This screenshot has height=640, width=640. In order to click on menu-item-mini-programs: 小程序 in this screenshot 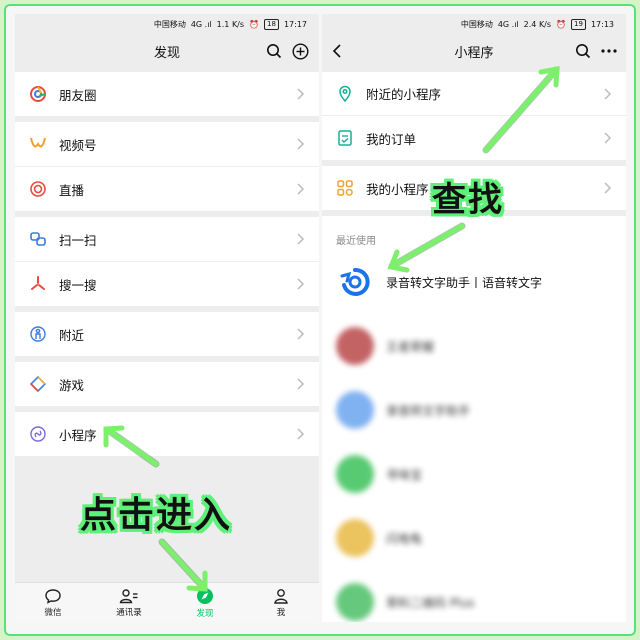, I will do `click(167, 434)`.